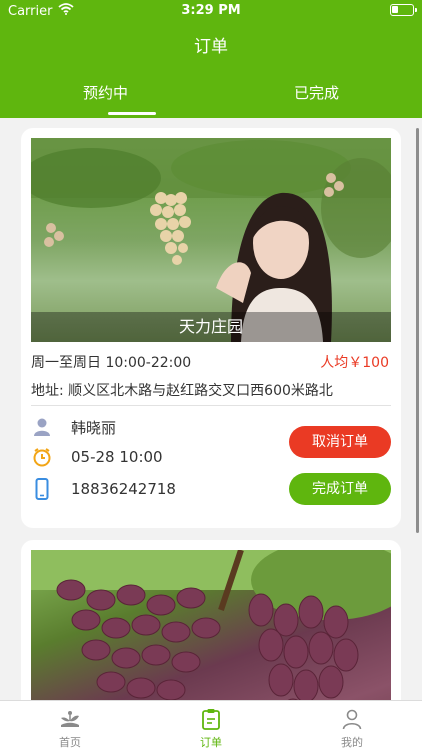 Image resolution: width=422 pixels, height=750 pixels. I want to click on tabbar-item-profile: 我的, so click(352, 725).